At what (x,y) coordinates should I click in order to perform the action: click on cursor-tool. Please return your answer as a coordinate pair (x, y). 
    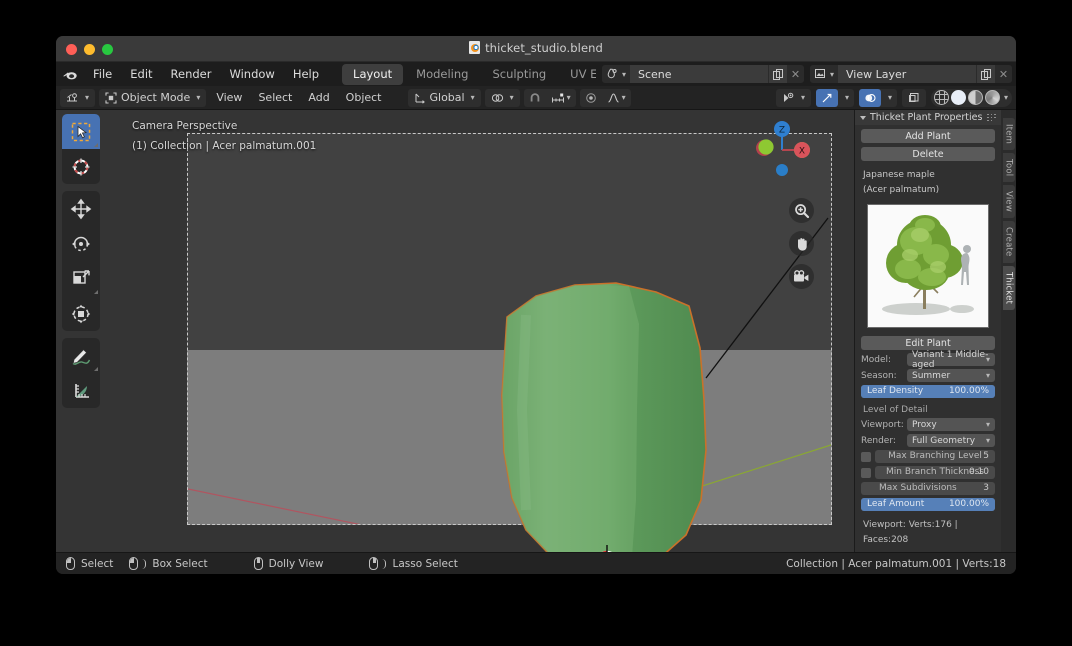
    Looking at the image, I should click on (81, 166).